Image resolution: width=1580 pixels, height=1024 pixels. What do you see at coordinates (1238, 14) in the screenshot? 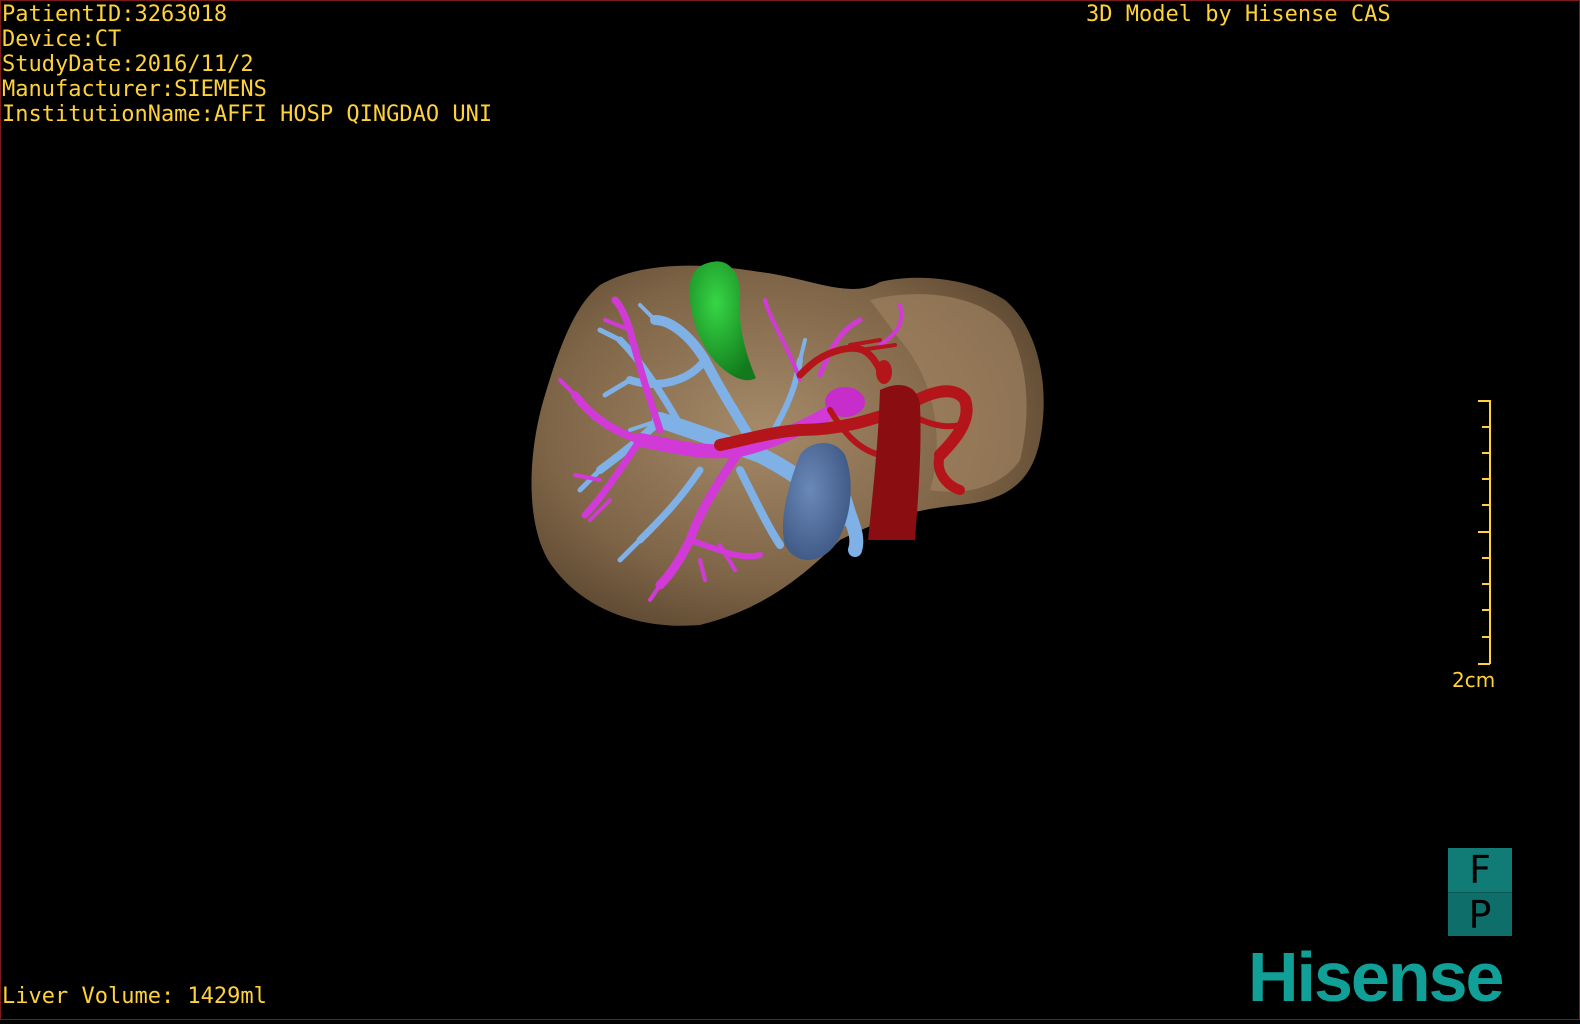
I see `brand-caption: 3D Model by Hisense CAS` at bounding box center [1238, 14].